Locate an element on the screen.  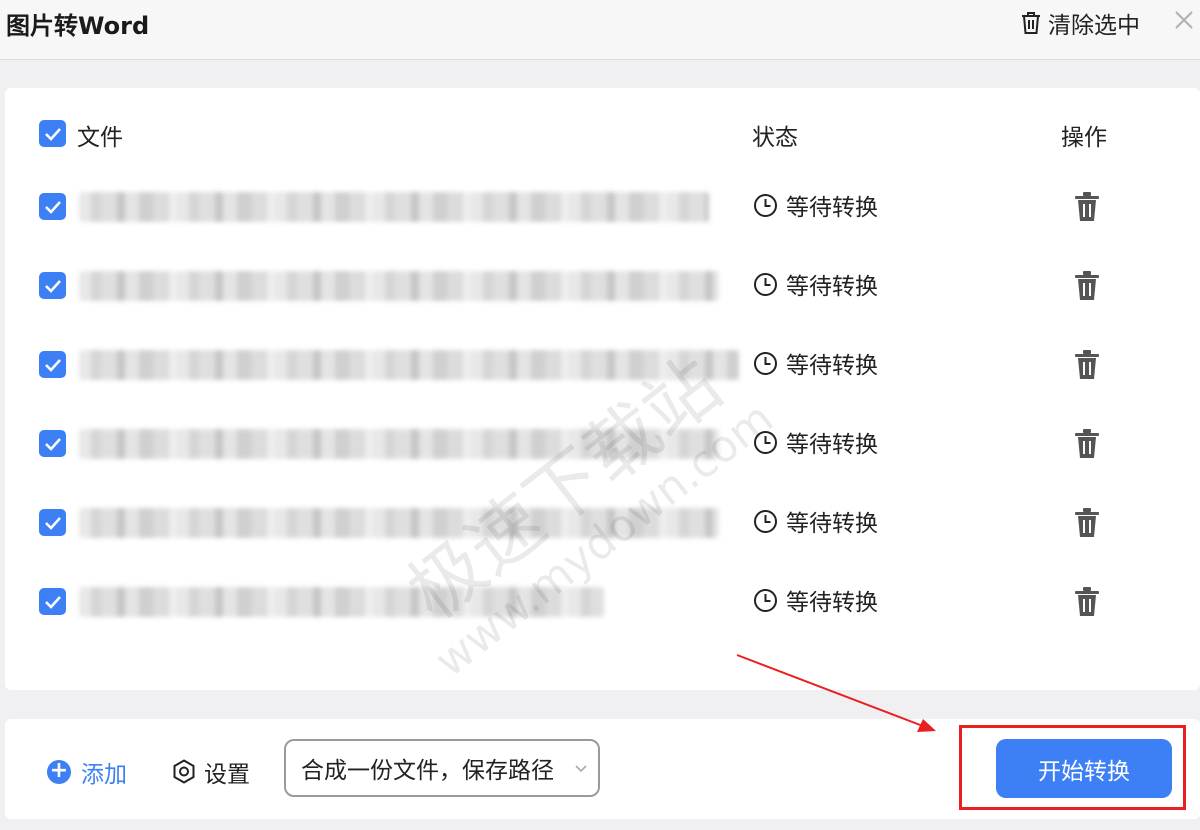
table-header: 文件 状态 操作 is located at coordinates (602, 134).